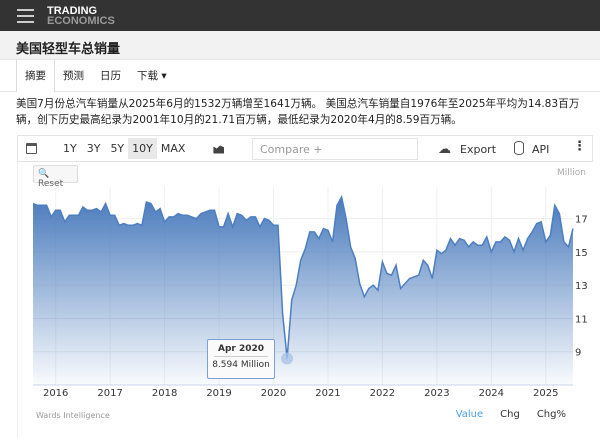  I want to click on x-tick-label: 2025, so click(545, 393).